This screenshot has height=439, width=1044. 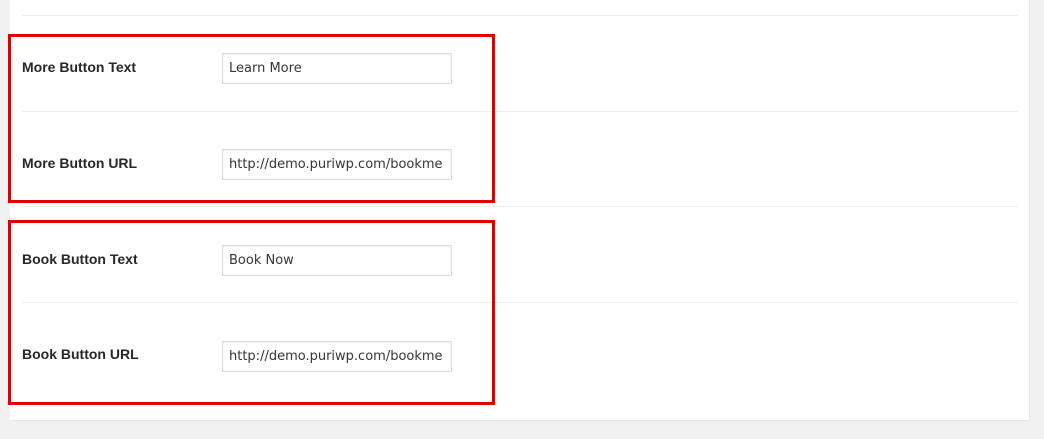 What do you see at coordinates (79, 67) in the screenshot?
I see `more-button-text-label: More Button Text` at bounding box center [79, 67].